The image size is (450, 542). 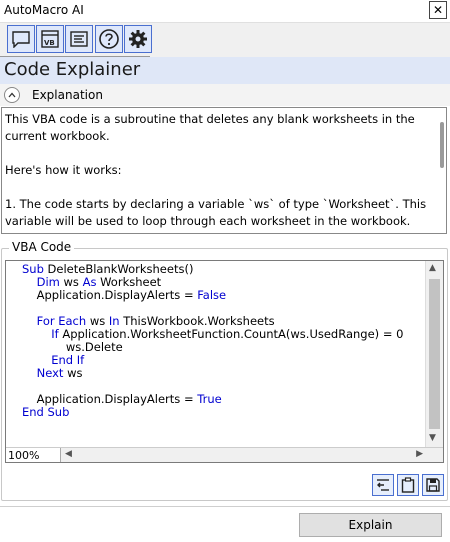 I want to click on code-line: Application.DisplayAlerts = False, so click(x=212, y=295).